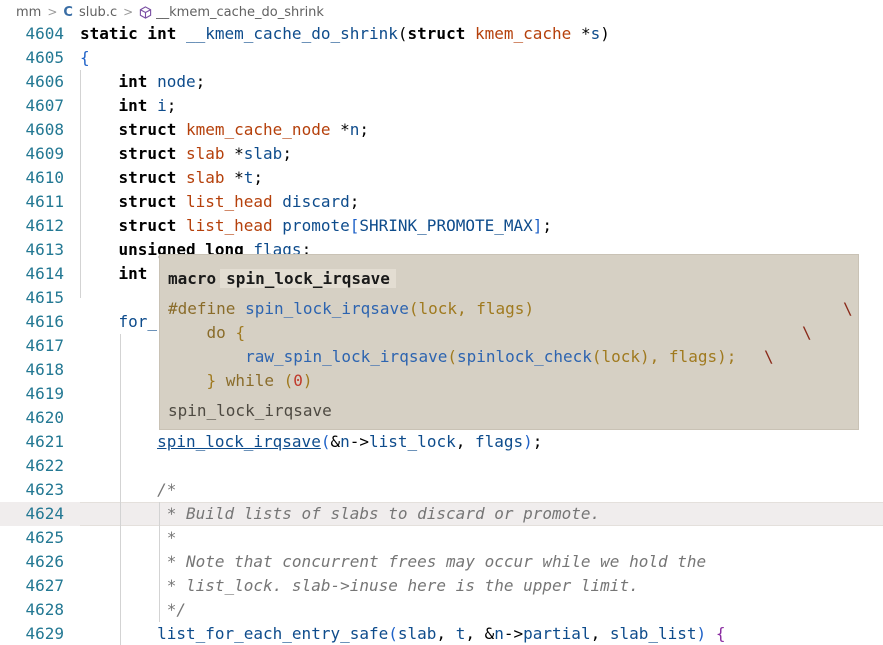  I want to click on code-line: 4610 struct slab *t;, so click(441, 178).